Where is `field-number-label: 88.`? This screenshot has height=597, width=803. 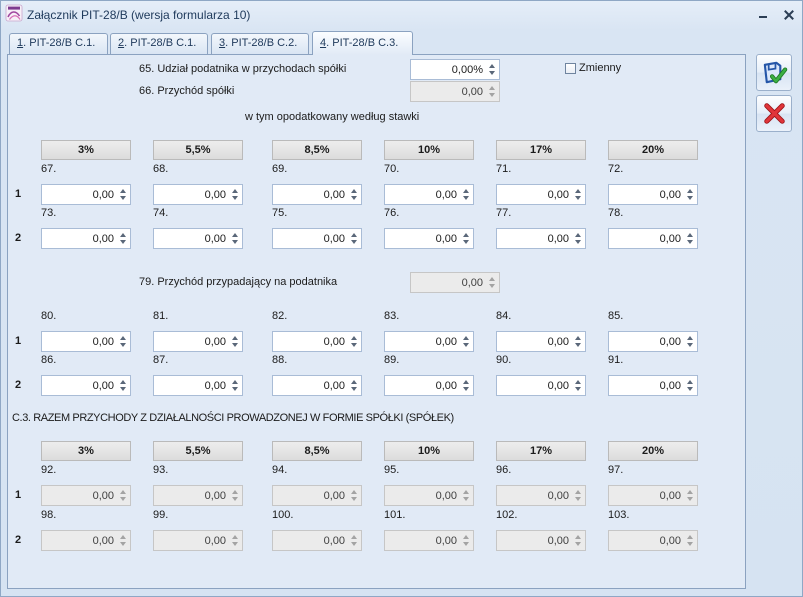
field-number-label: 88. is located at coordinates (280, 360).